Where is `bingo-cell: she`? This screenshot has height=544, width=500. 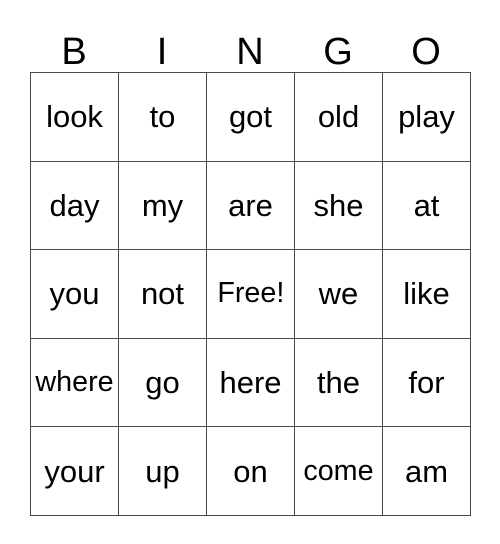
bingo-cell: she is located at coordinates (339, 206).